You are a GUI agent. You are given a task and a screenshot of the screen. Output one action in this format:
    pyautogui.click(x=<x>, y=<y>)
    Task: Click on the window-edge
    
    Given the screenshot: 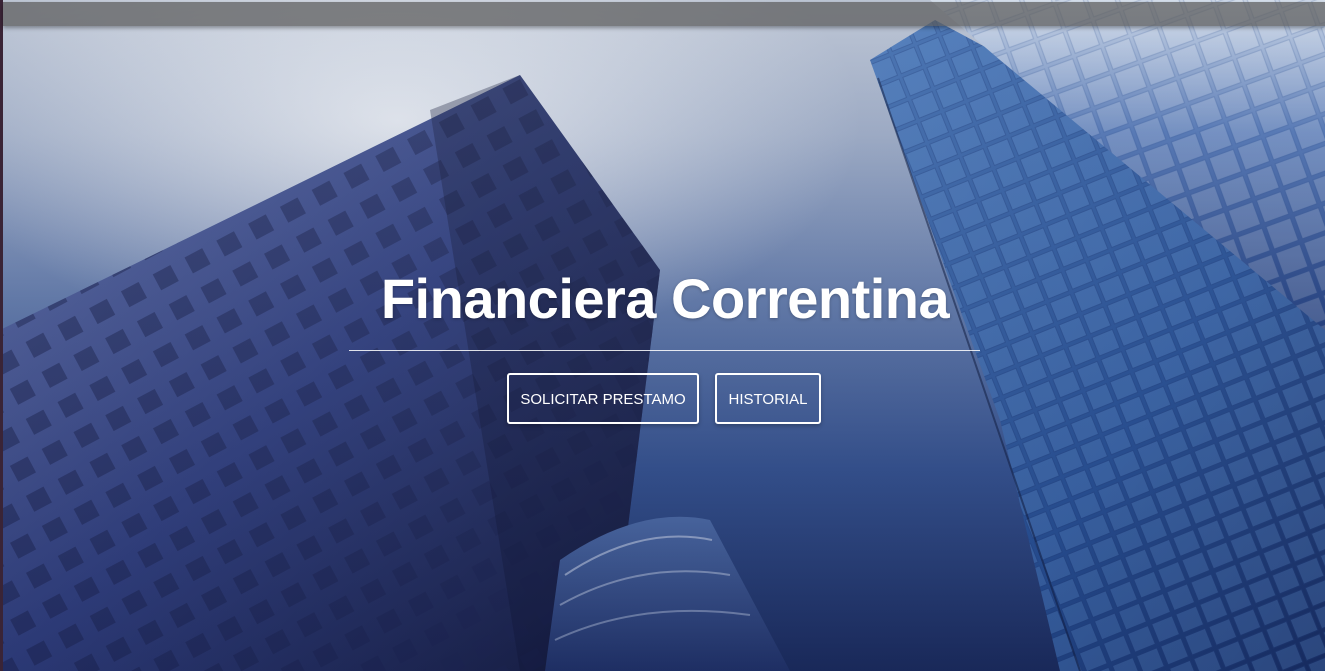 What is the action you would take?
    pyautogui.click(x=1, y=335)
    